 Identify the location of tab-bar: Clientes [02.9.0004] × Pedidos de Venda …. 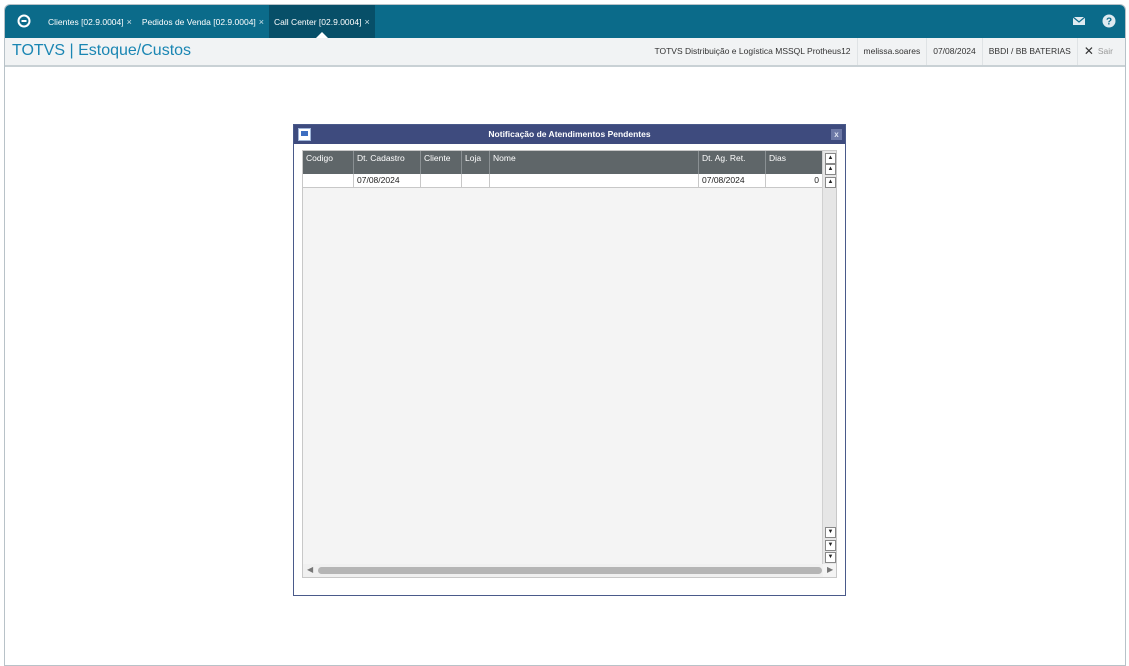
(209, 21).